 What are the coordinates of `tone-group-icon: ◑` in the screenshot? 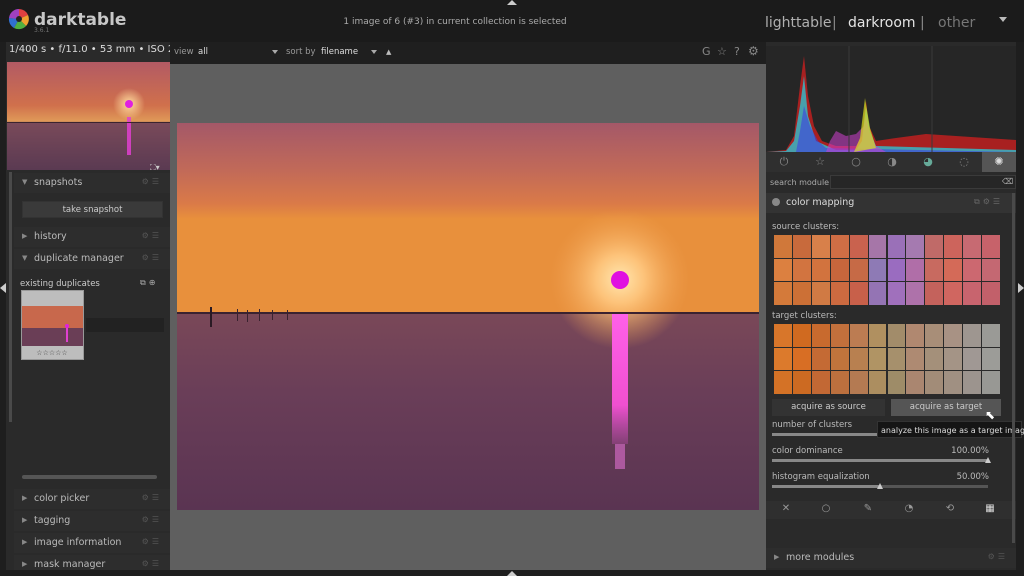 It's located at (892, 161).